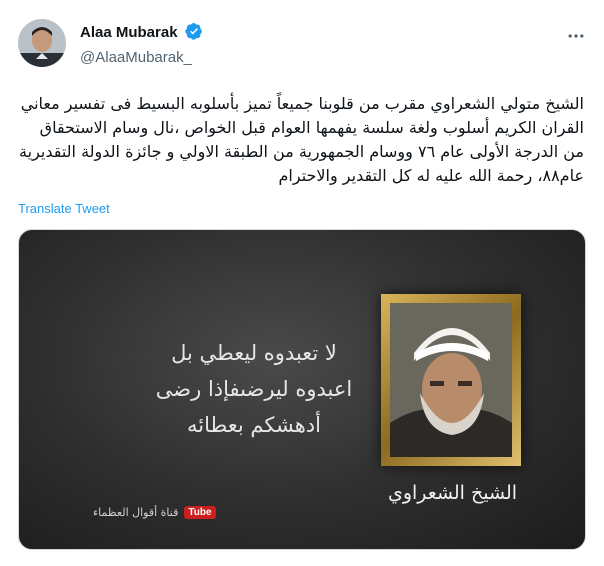 Image resolution: width=604 pixels, height=566 pixels. Describe the element at coordinates (136, 512) in the screenshot. I see `channel-name: قناة أقوال العظماء` at that location.